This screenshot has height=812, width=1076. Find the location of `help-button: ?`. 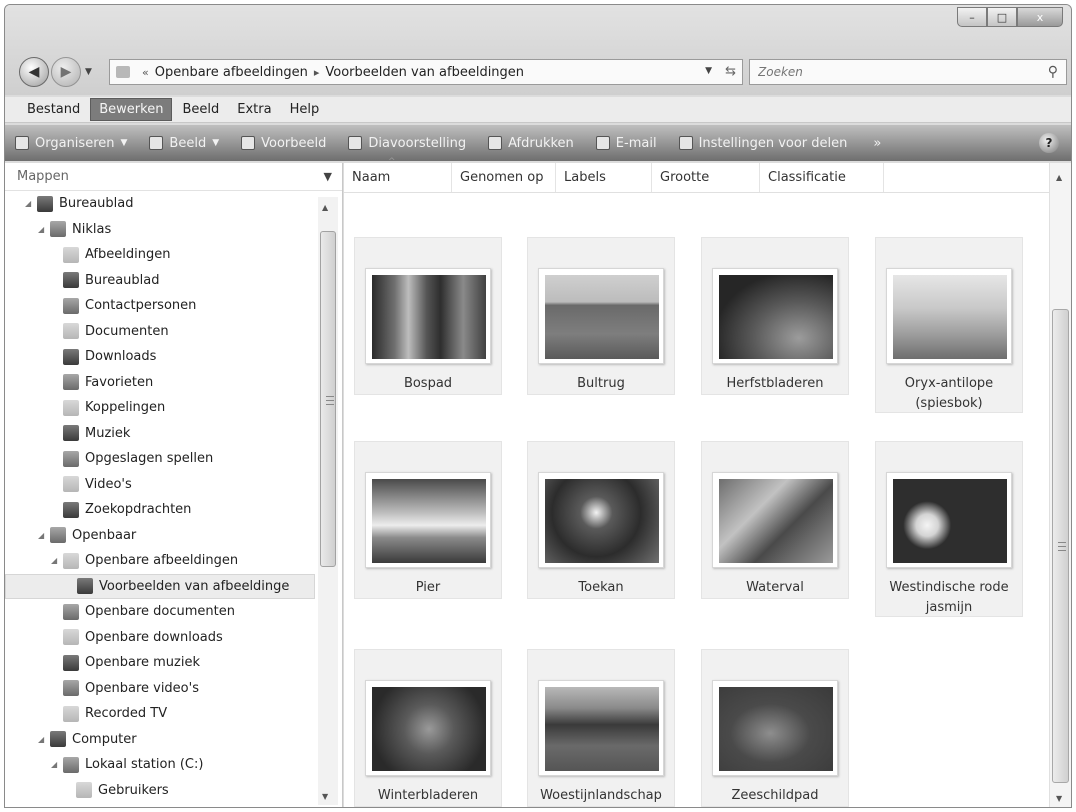

help-button: ? is located at coordinates (1049, 143).